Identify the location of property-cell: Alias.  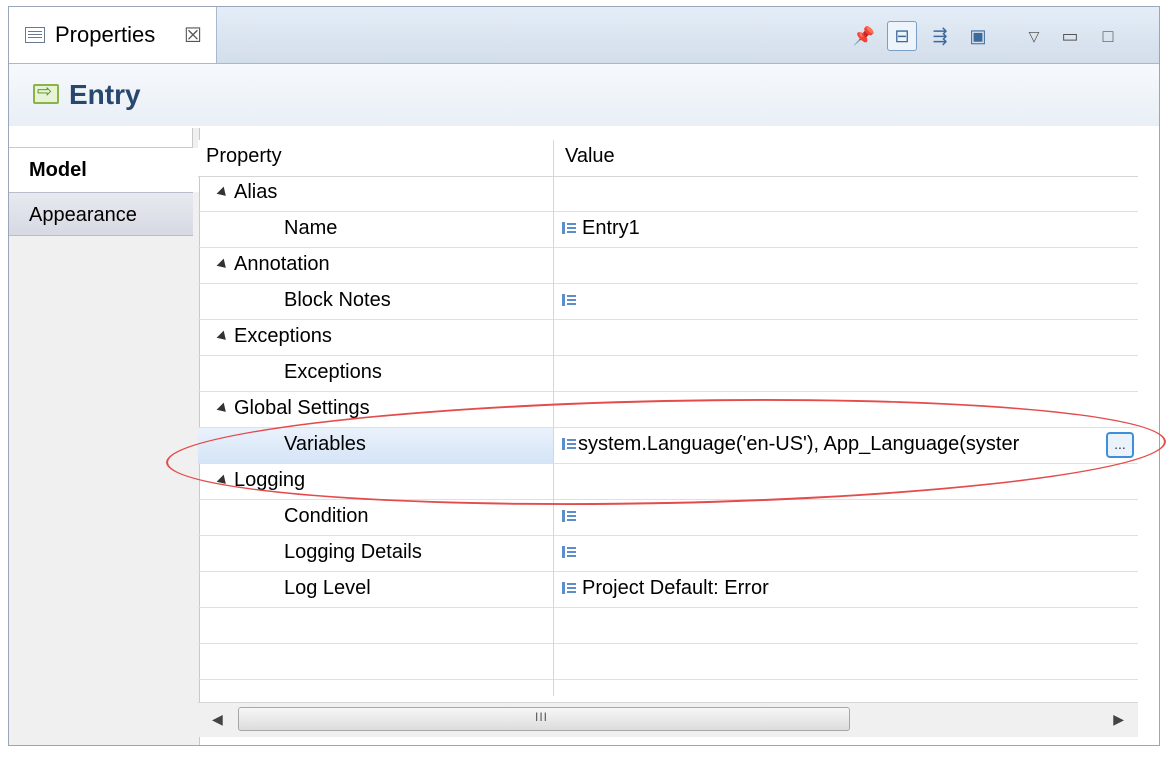
(375, 193).